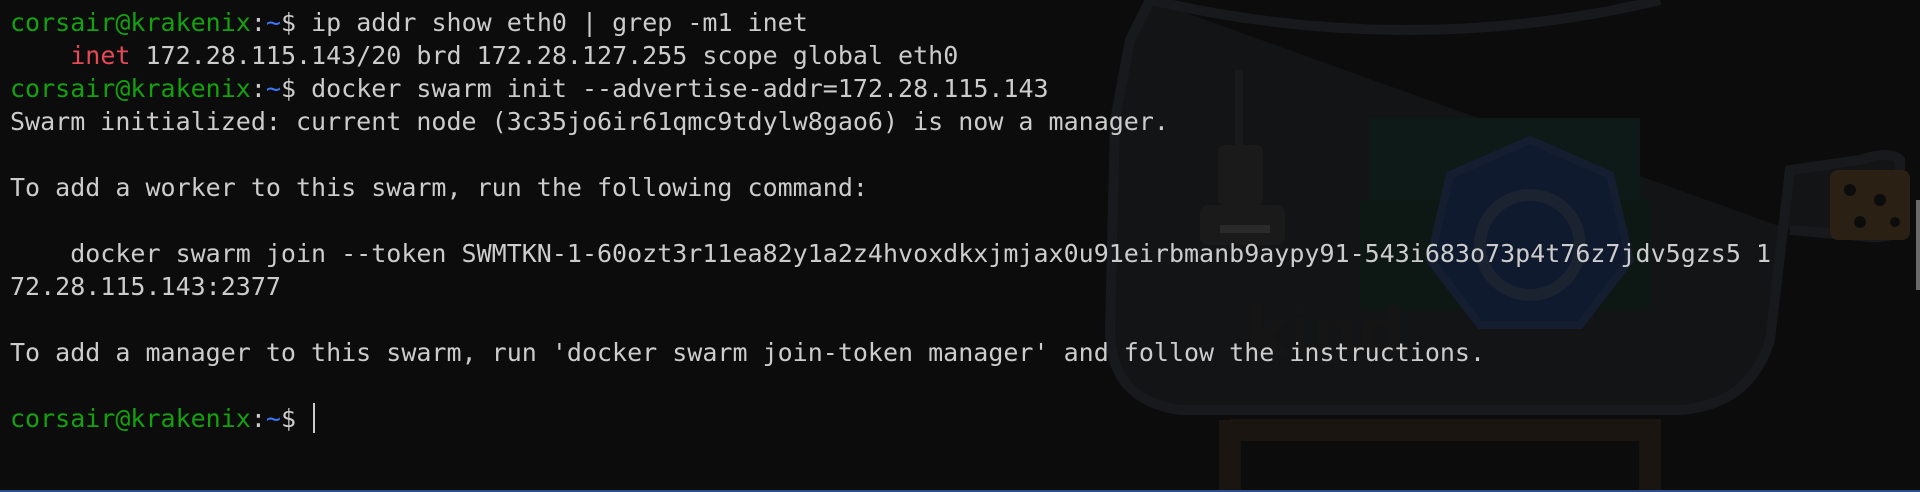 The width and height of the screenshot is (1920, 492). Describe the element at coordinates (890, 286) in the screenshot. I see `output-line: 72.28.115.143:2377` at that location.